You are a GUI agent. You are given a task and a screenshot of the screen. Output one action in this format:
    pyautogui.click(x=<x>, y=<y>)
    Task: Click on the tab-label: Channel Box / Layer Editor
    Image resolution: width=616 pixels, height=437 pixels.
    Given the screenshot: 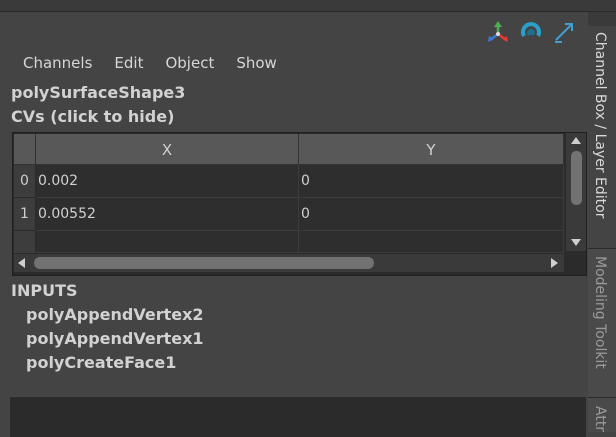 What is the action you would take?
    pyautogui.click(x=600, y=125)
    